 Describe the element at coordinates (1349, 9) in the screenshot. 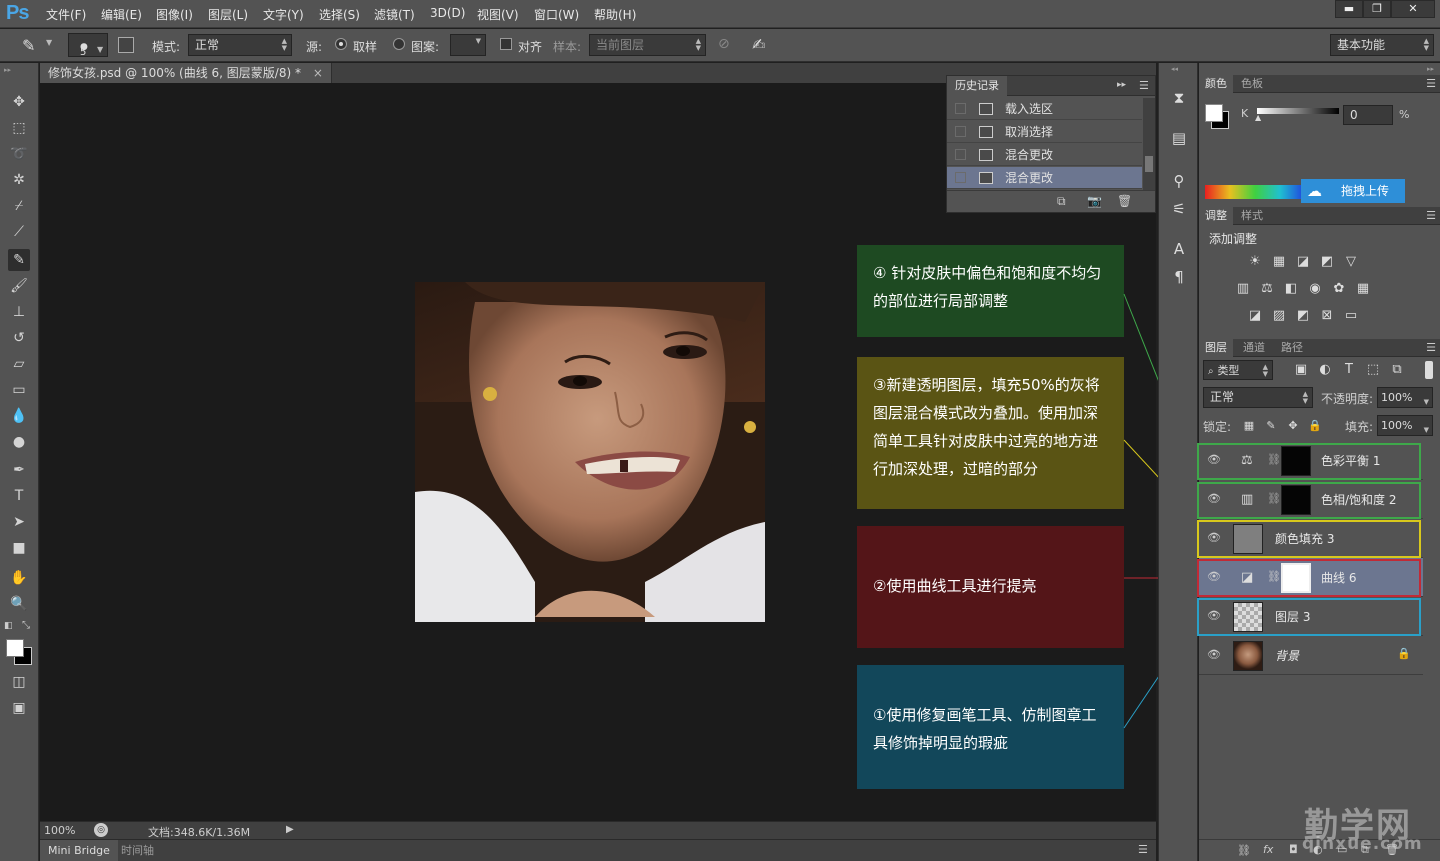

I see `minimize-button: ▬` at that location.